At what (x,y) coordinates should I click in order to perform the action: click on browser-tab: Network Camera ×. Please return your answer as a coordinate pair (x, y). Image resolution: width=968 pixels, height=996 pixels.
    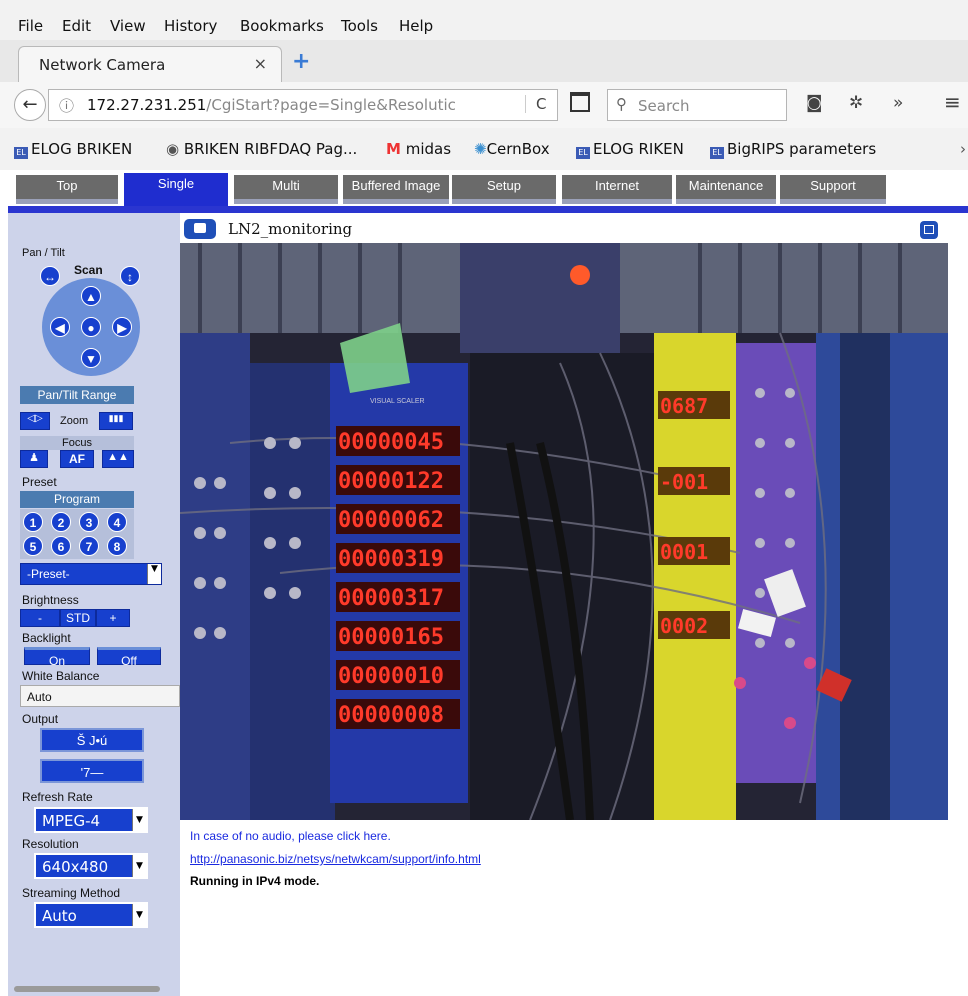
    Looking at the image, I should click on (150, 64).